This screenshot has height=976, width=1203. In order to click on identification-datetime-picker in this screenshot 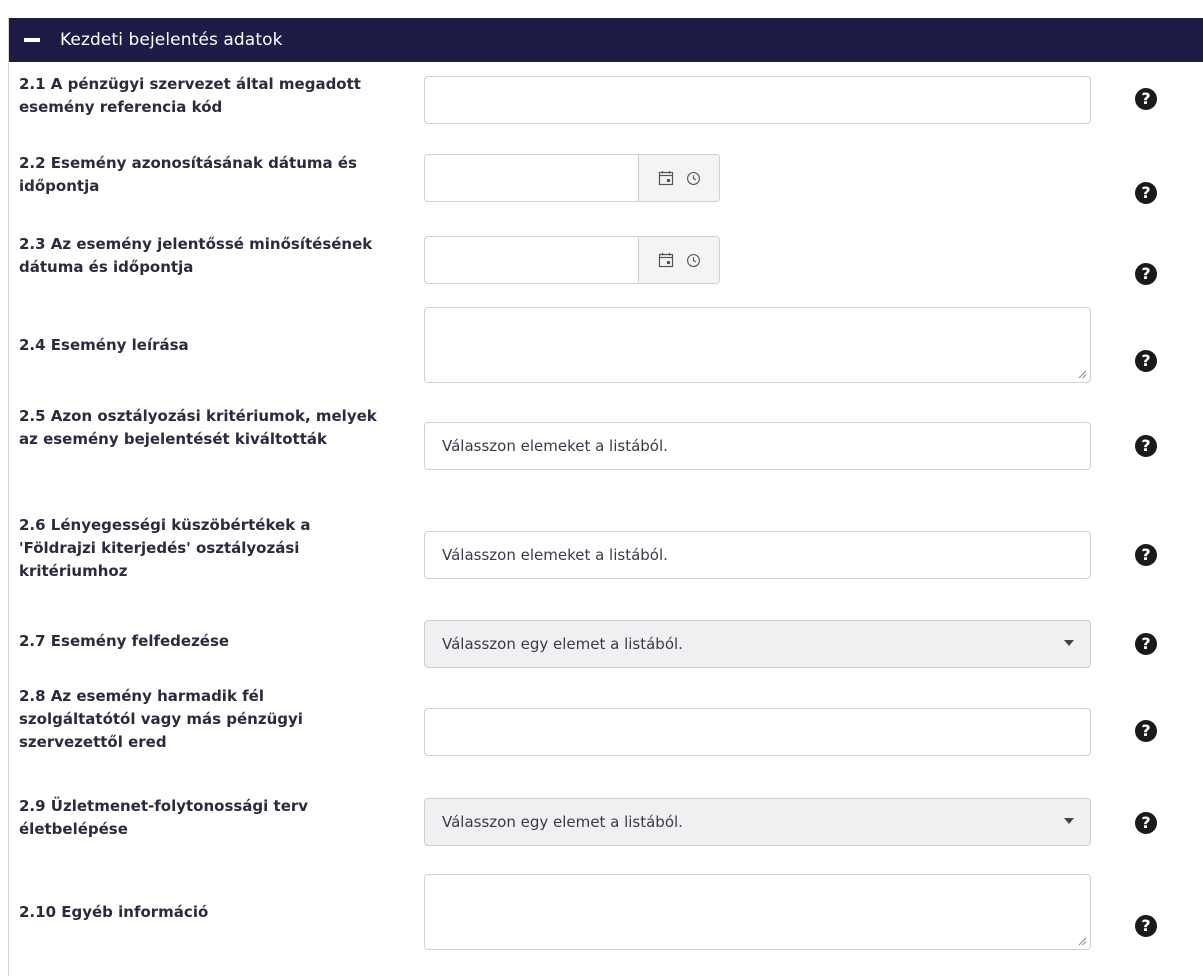, I will do `click(572, 178)`.